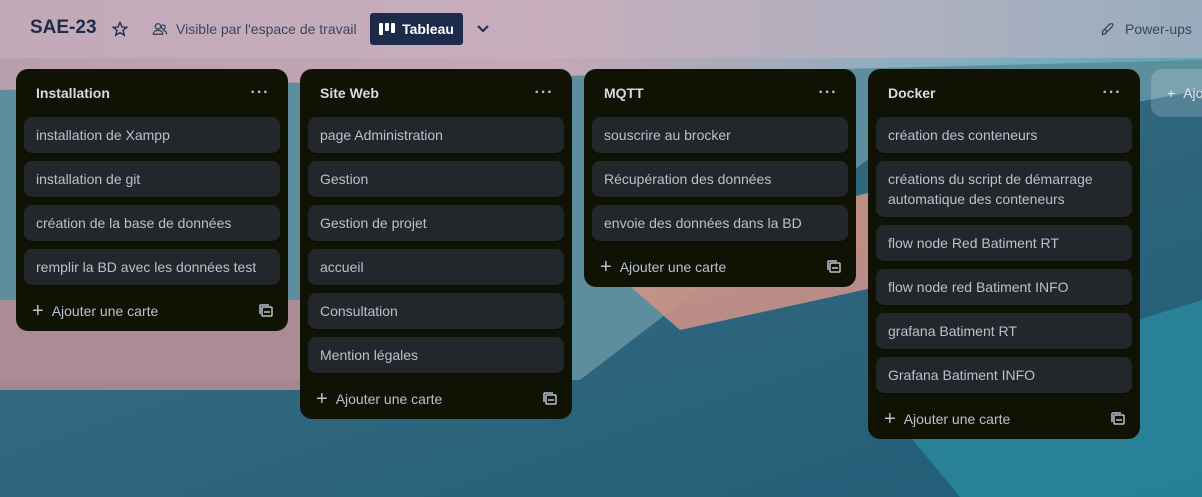 This screenshot has height=497, width=1202. What do you see at coordinates (152, 179) in the screenshot?
I see `card: installation de git` at bounding box center [152, 179].